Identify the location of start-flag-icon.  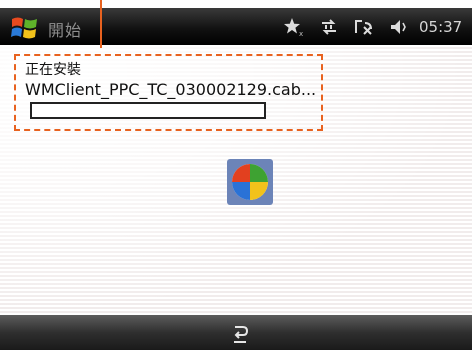
(25, 27).